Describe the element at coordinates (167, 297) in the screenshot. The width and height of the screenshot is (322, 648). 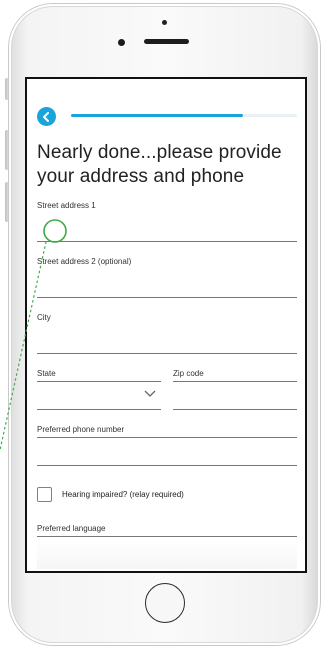
I see `street-address-2-underline` at that location.